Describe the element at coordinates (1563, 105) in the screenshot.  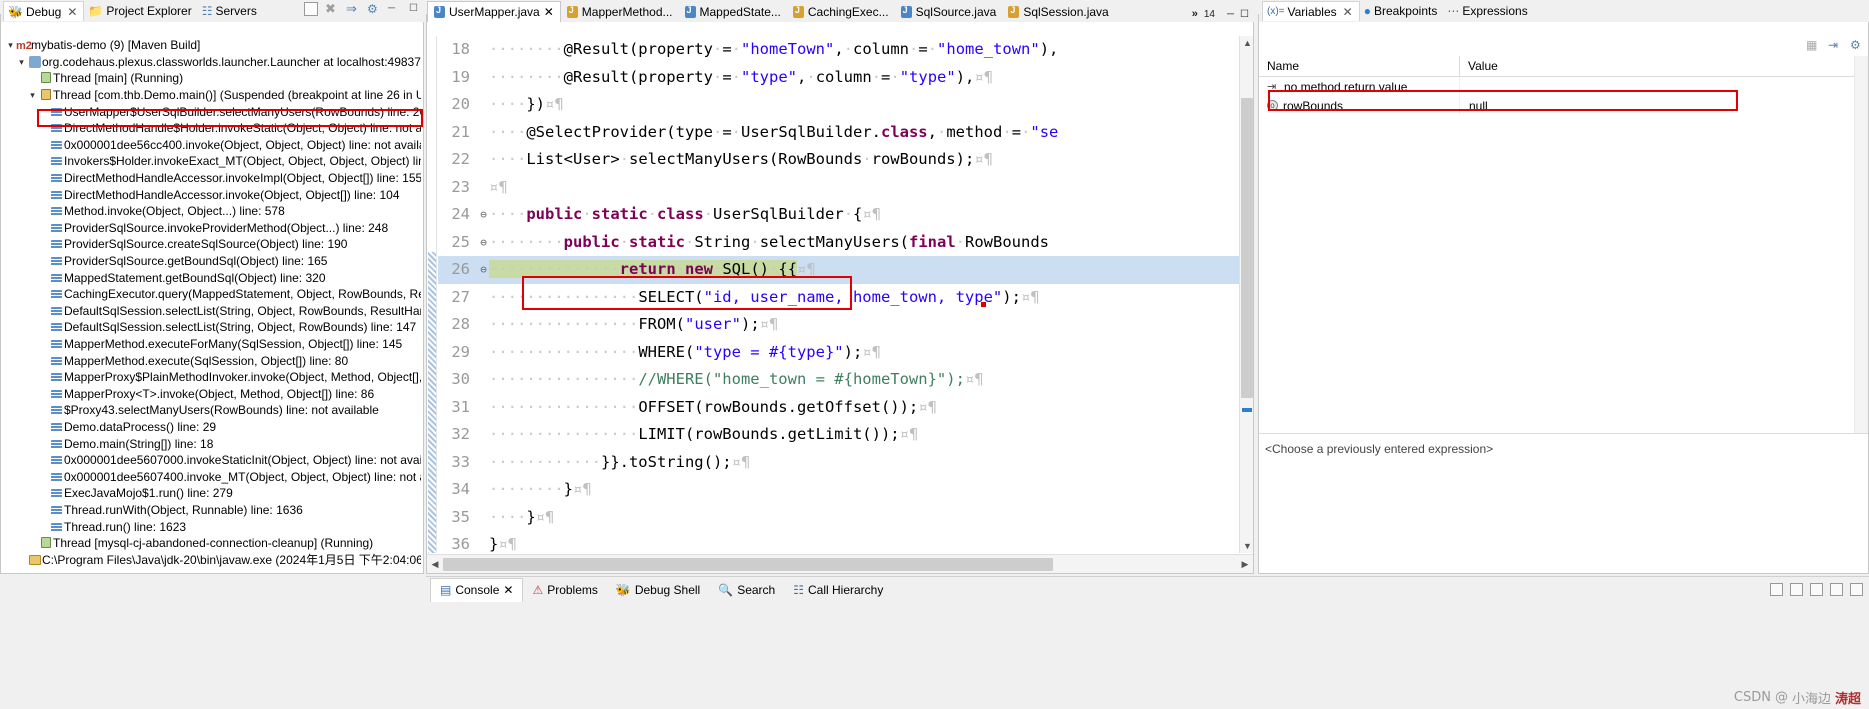
I see `variables-row: o rowBounds null` at that location.